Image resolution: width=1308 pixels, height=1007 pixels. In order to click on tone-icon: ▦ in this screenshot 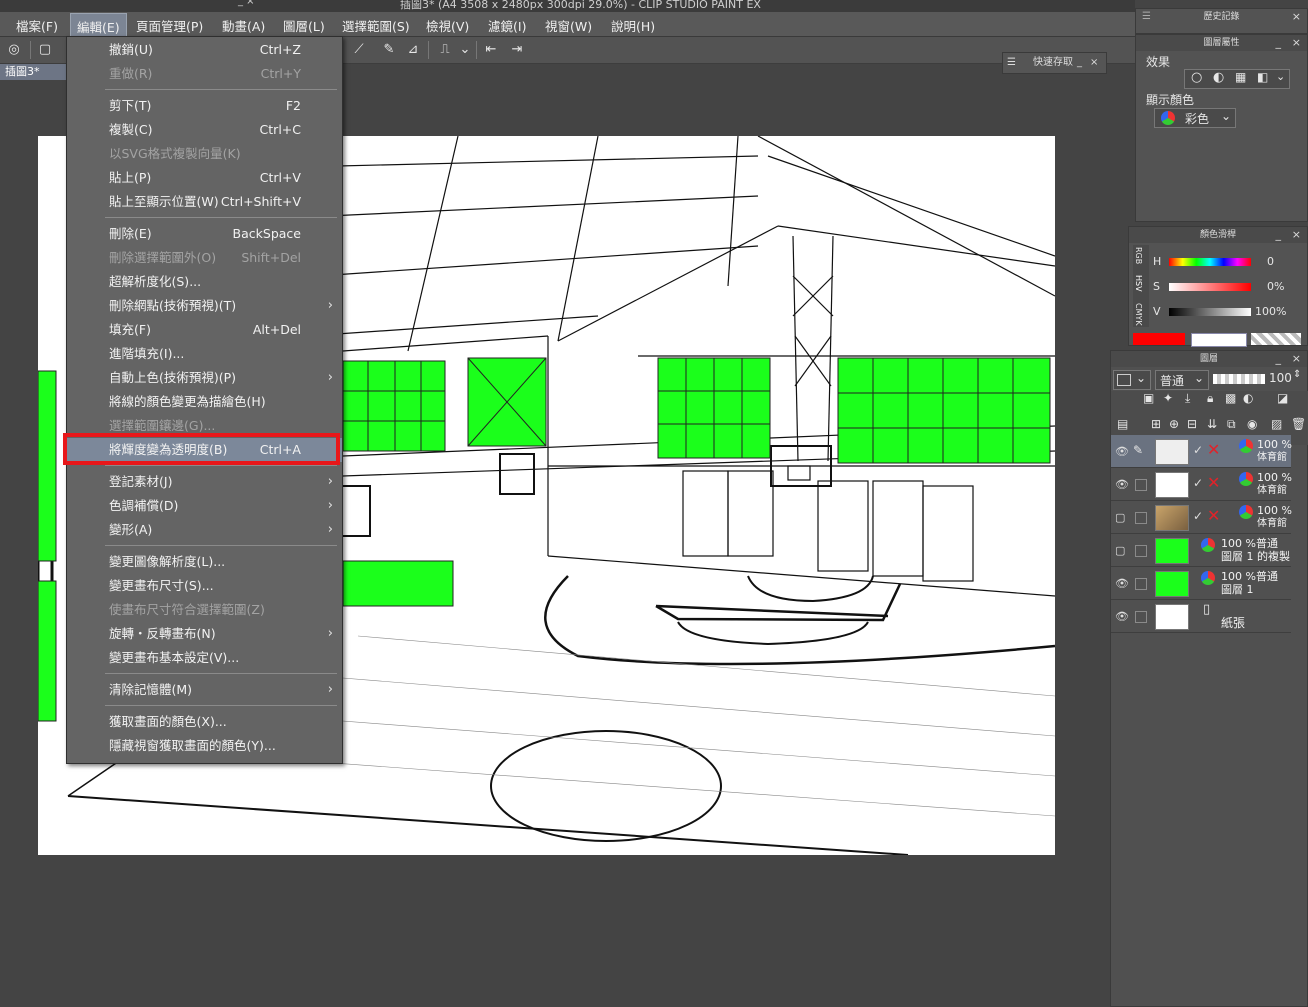, I will do `click(1240, 77)`.